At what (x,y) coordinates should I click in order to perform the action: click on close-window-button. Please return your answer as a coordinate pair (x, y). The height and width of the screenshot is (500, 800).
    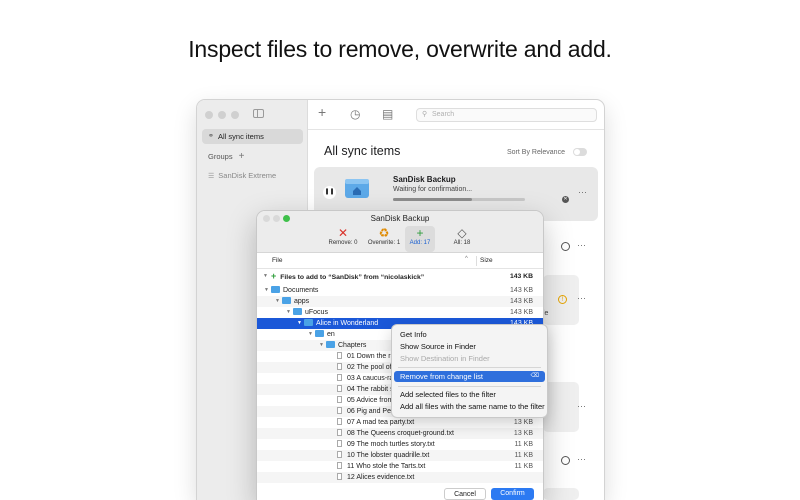
    Looking at the image, I should click on (209, 115).